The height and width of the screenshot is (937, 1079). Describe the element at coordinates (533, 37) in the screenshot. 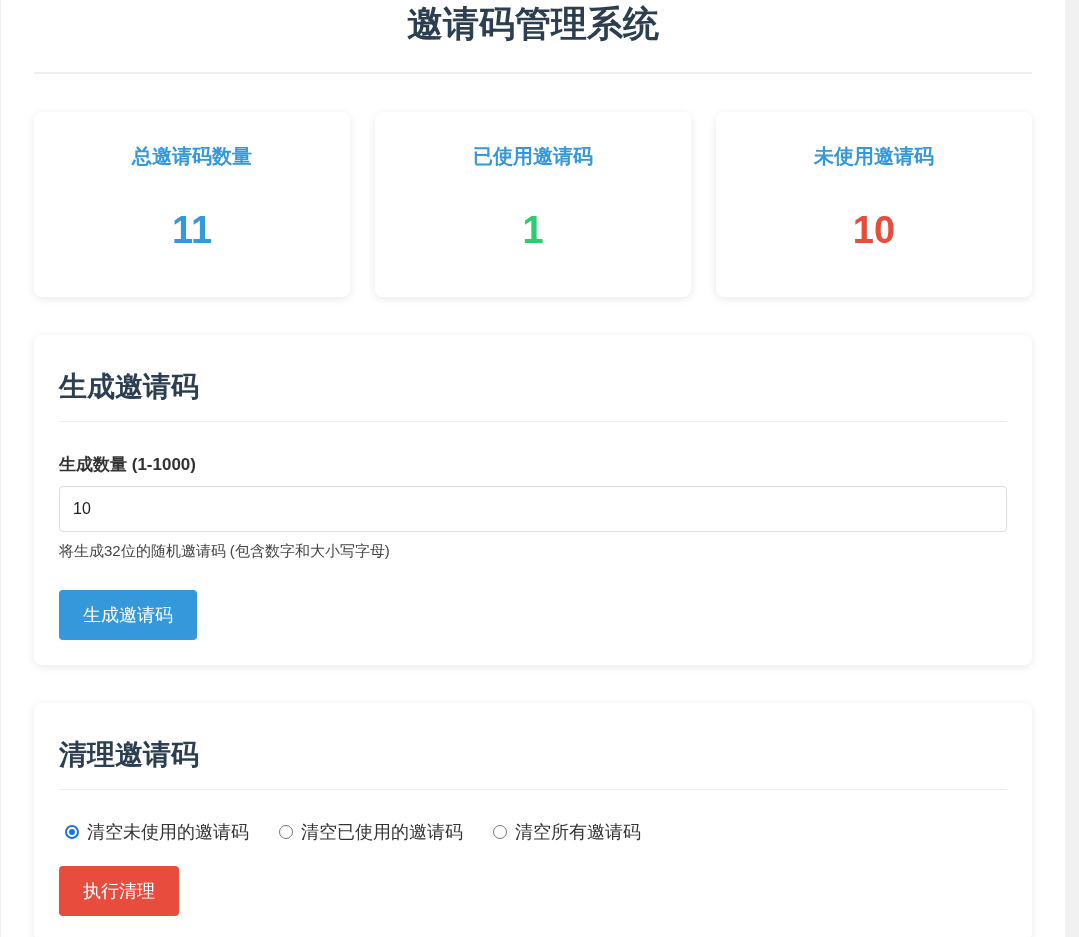

I see `page-title: 邀请码管理系统` at that location.